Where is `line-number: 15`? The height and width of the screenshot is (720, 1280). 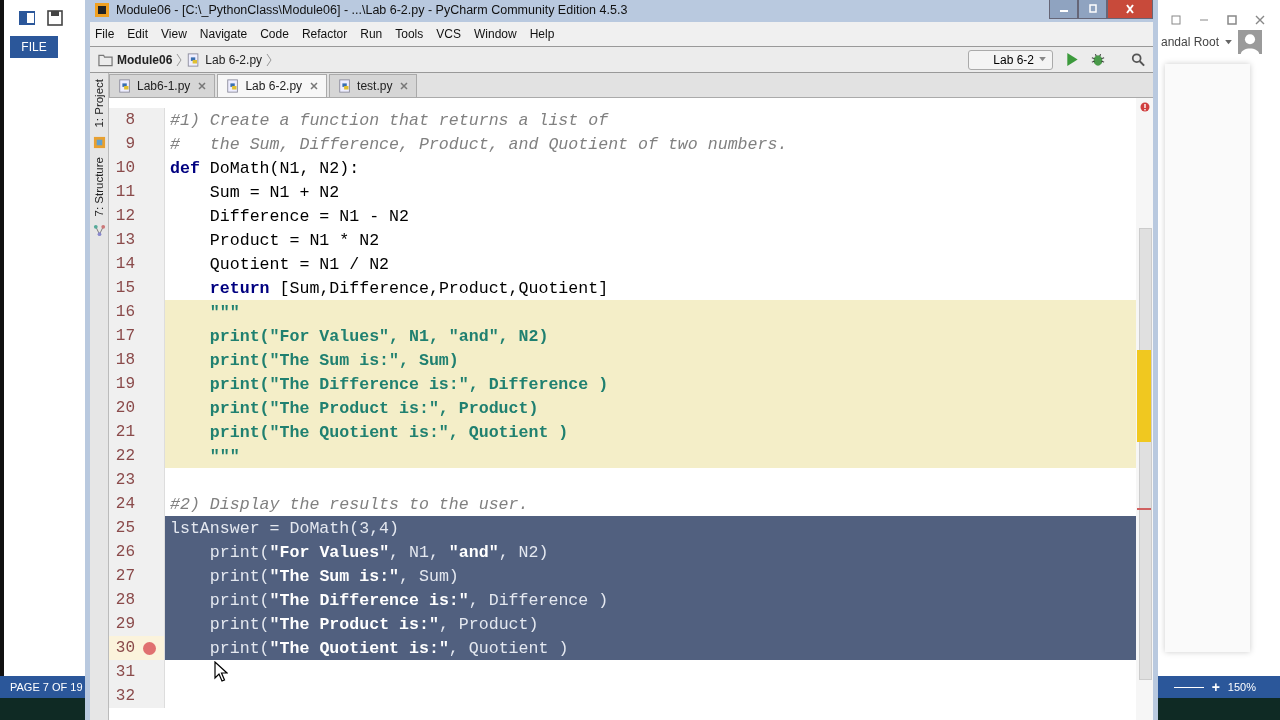 line-number: 15 is located at coordinates (124, 288).